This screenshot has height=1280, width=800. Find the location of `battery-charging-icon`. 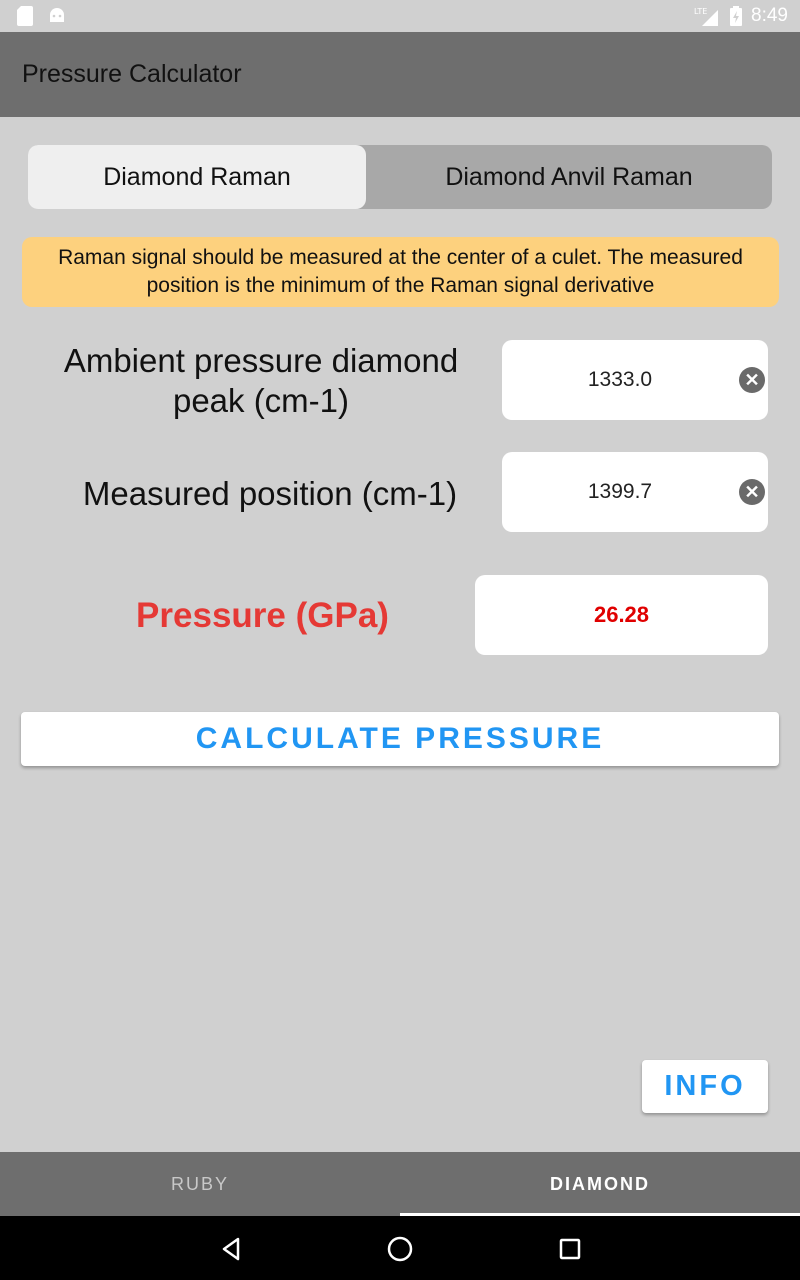

battery-charging-icon is located at coordinates (736, 18).